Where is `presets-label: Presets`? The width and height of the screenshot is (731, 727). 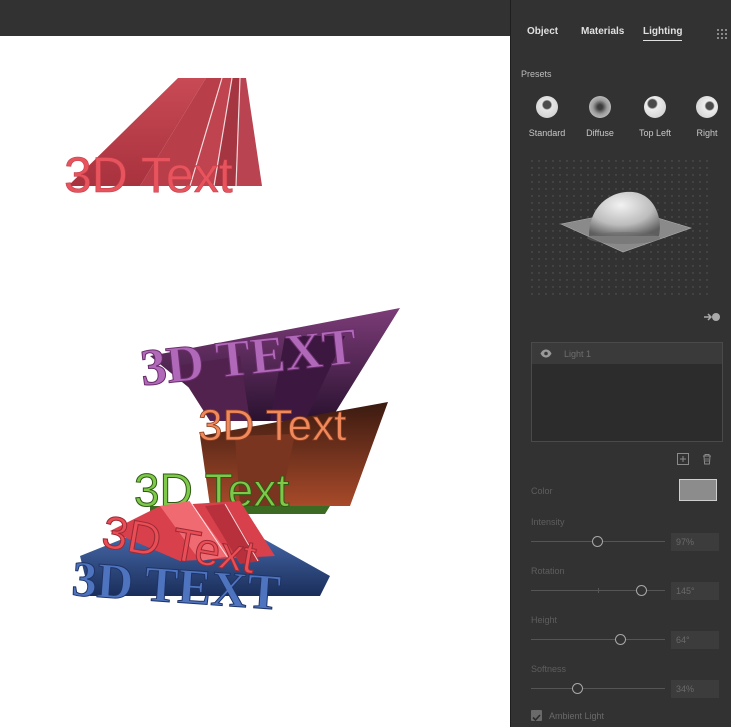
presets-label: Presets is located at coordinates (536, 74).